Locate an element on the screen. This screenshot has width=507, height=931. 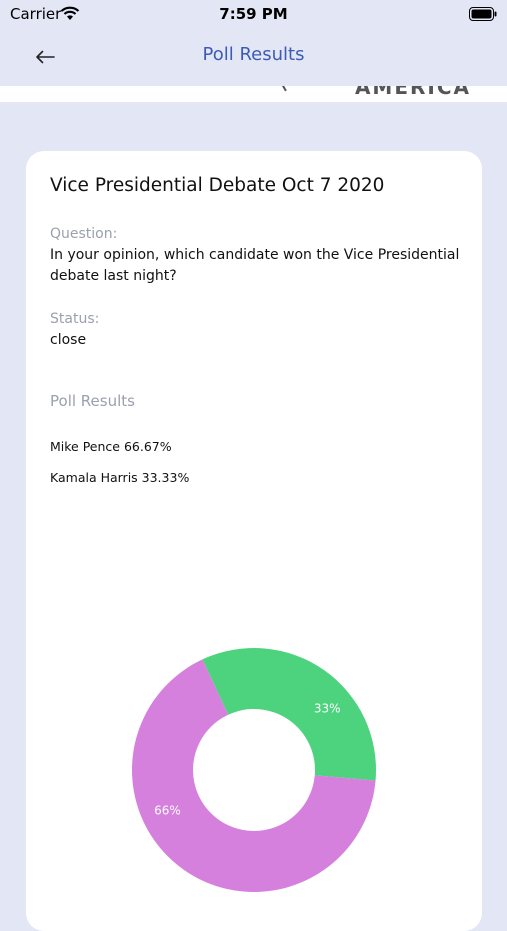
banner-image: AMERICA is located at coordinates (253, 94).